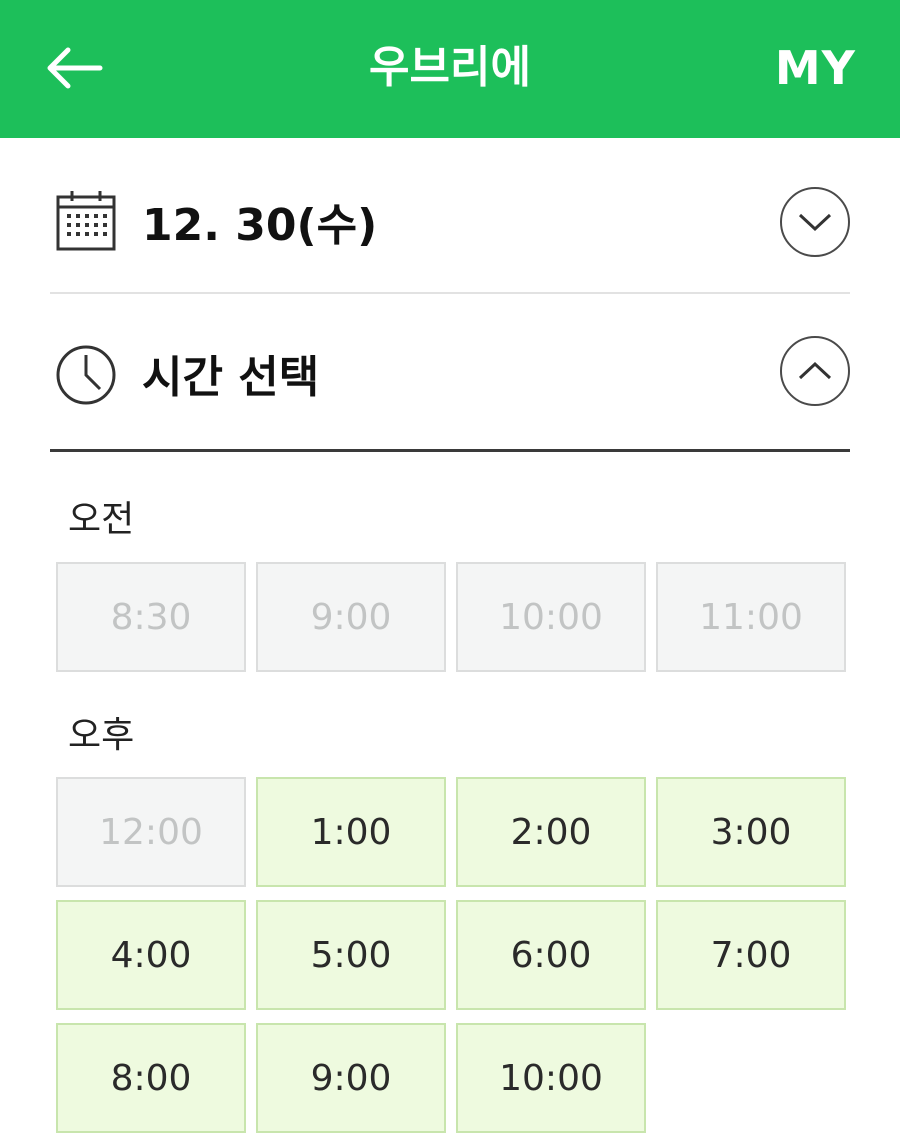 The height and width of the screenshot is (1133, 900). I want to click on am-time-slot: 10:00, so click(551, 617).